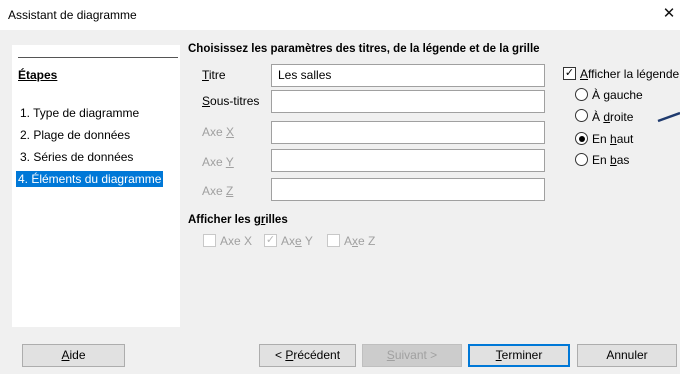 Image resolution: width=680 pixels, height=374 pixels. I want to click on step-item-data-series: 3. Séries de données, so click(76, 157).